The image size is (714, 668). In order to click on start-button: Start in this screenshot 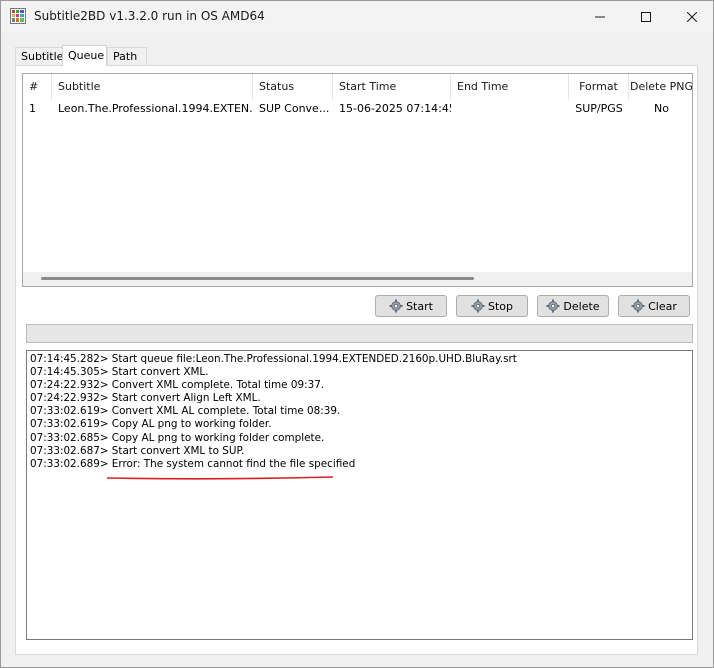, I will do `click(411, 306)`.